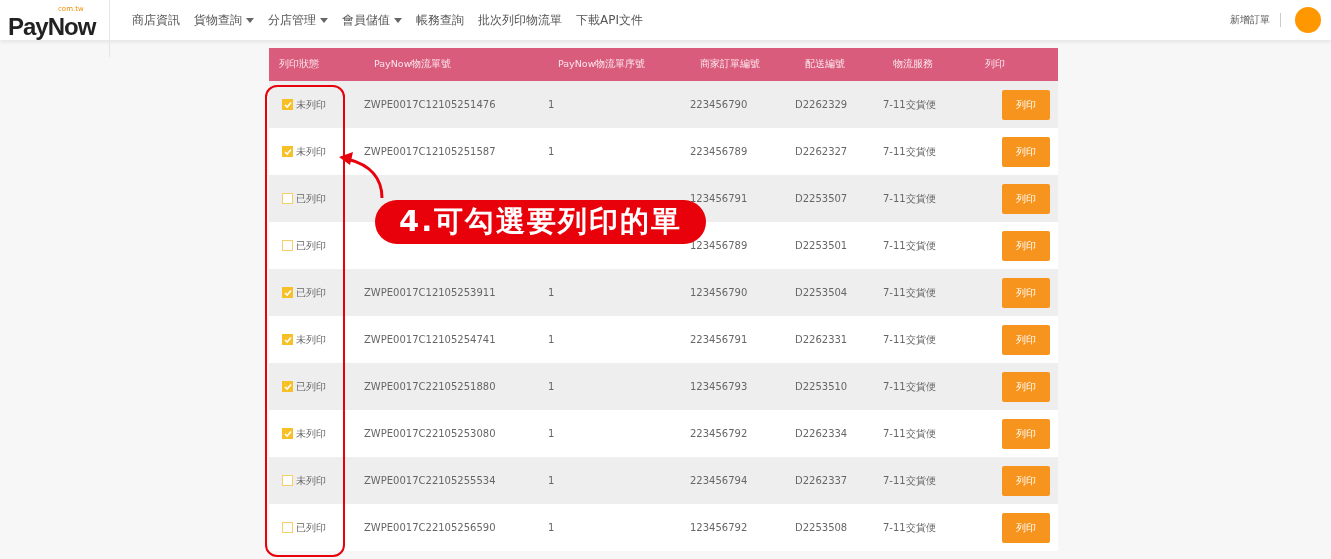 This screenshot has height=559, width=1331. What do you see at coordinates (156, 20) in the screenshot?
I see `nav-menu-item: 商店資訊` at bounding box center [156, 20].